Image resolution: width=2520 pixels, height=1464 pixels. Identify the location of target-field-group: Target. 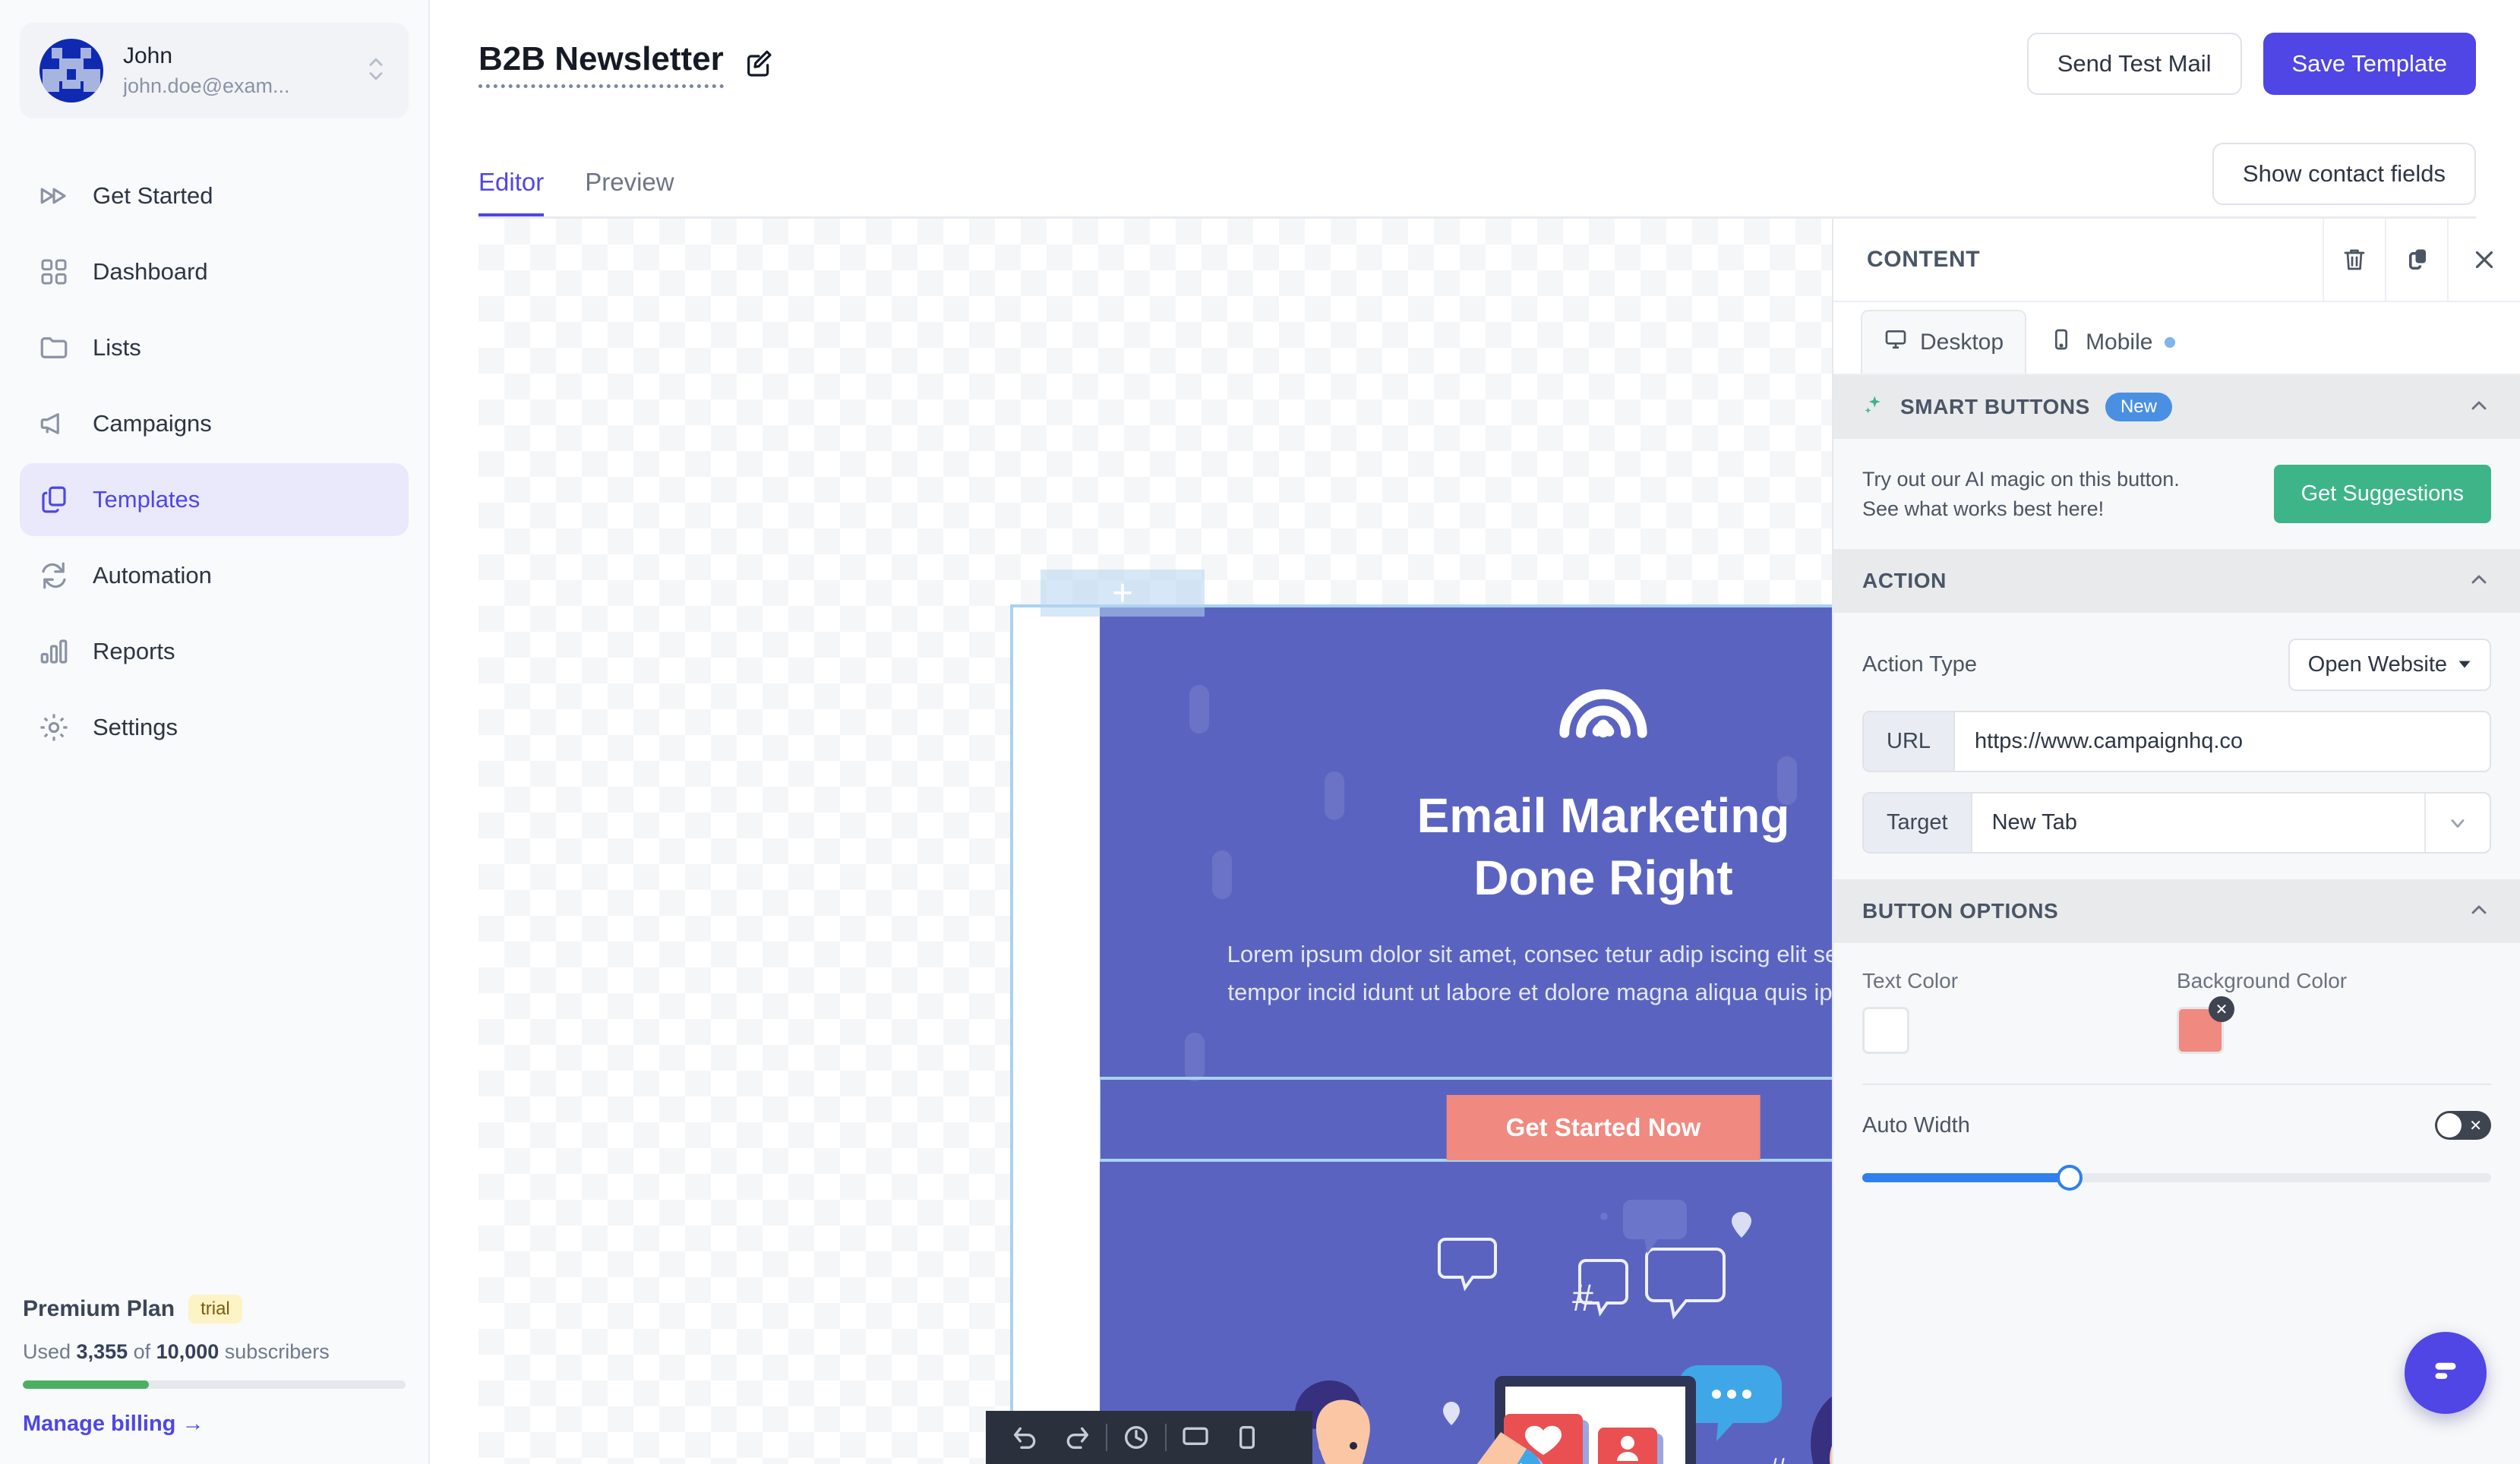
(2176, 822).